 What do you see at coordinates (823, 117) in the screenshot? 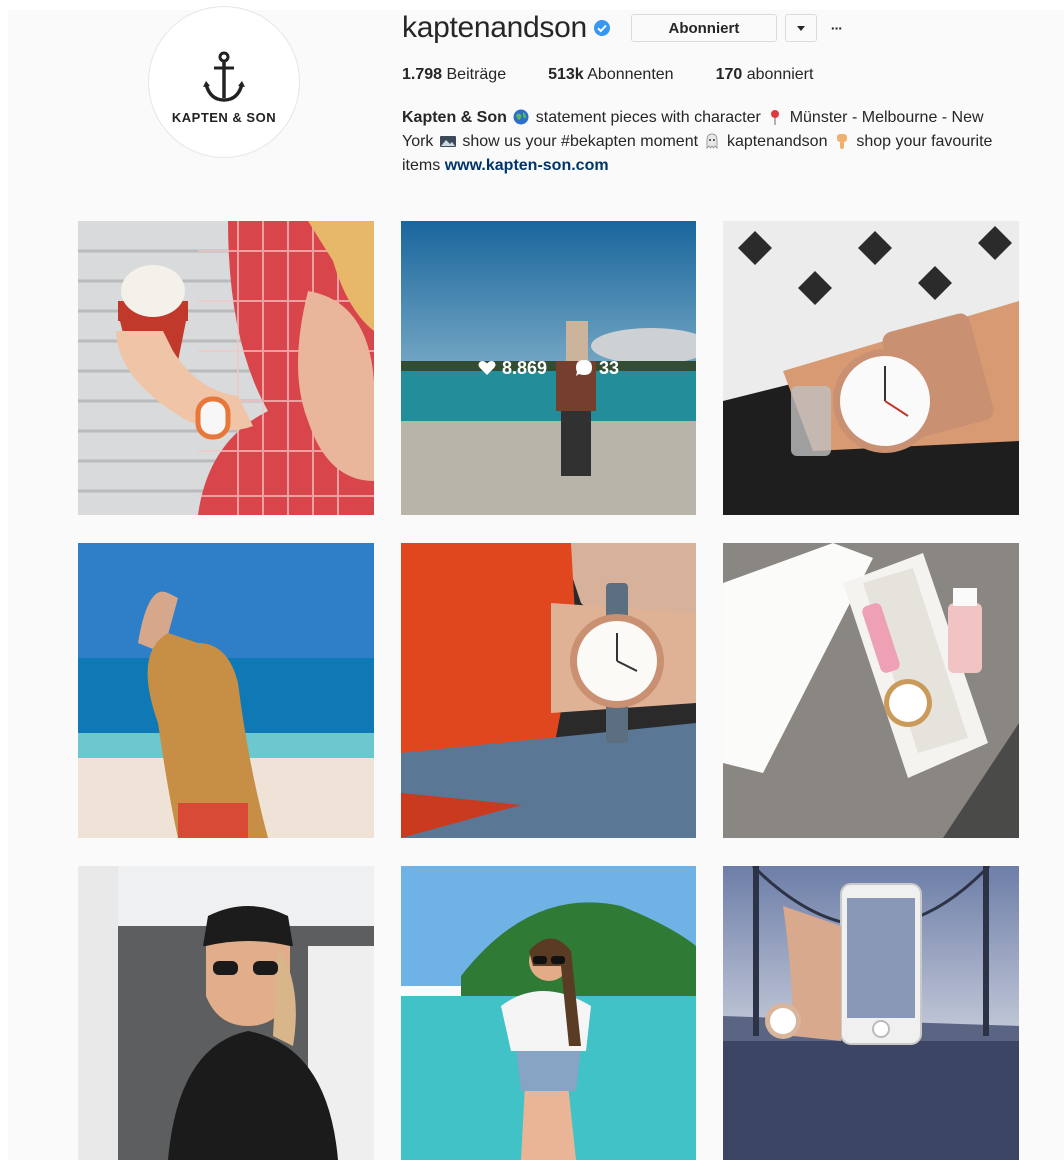
I see `bio-text-2: Münster -` at bounding box center [823, 117].